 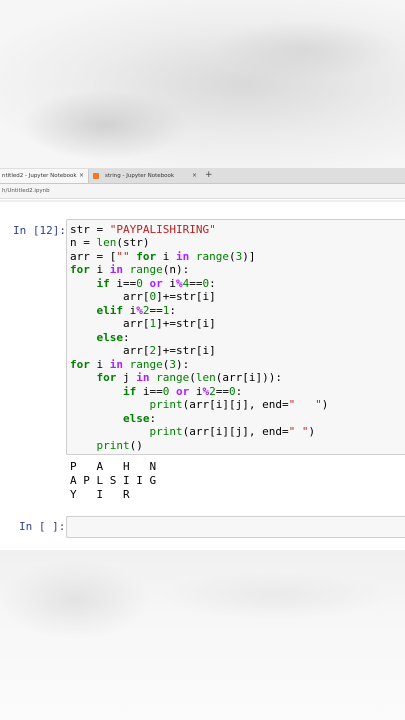 What do you see at coordinates (39, 176) in the screenshot?
I see `tab-title: ntitled2 - Jupyter Notebook` at bounding box center [39, 176].